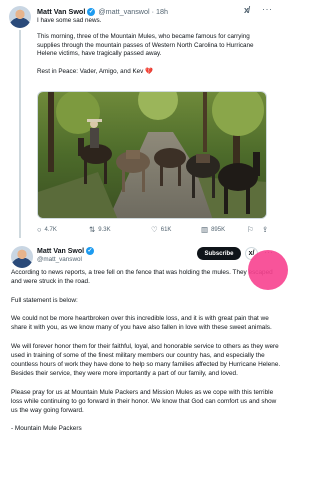  Describe the element at coordinates (218, 229) in the screenshot. I see `views-count: 895K` at that location.